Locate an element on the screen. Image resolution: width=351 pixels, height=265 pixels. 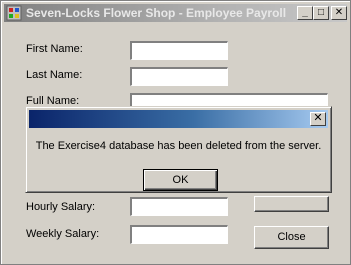
app-icon is located at coordinates (14, 13).